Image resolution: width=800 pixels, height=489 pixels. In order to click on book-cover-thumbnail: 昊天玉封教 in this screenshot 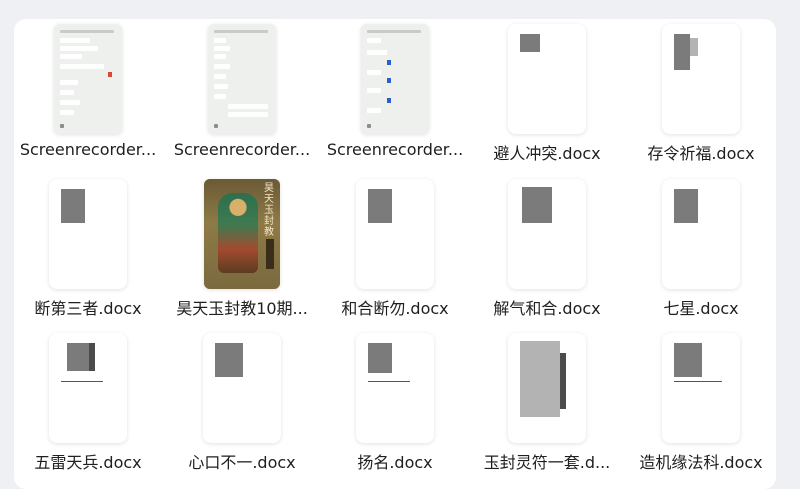, I will do `click(242, 234)`.